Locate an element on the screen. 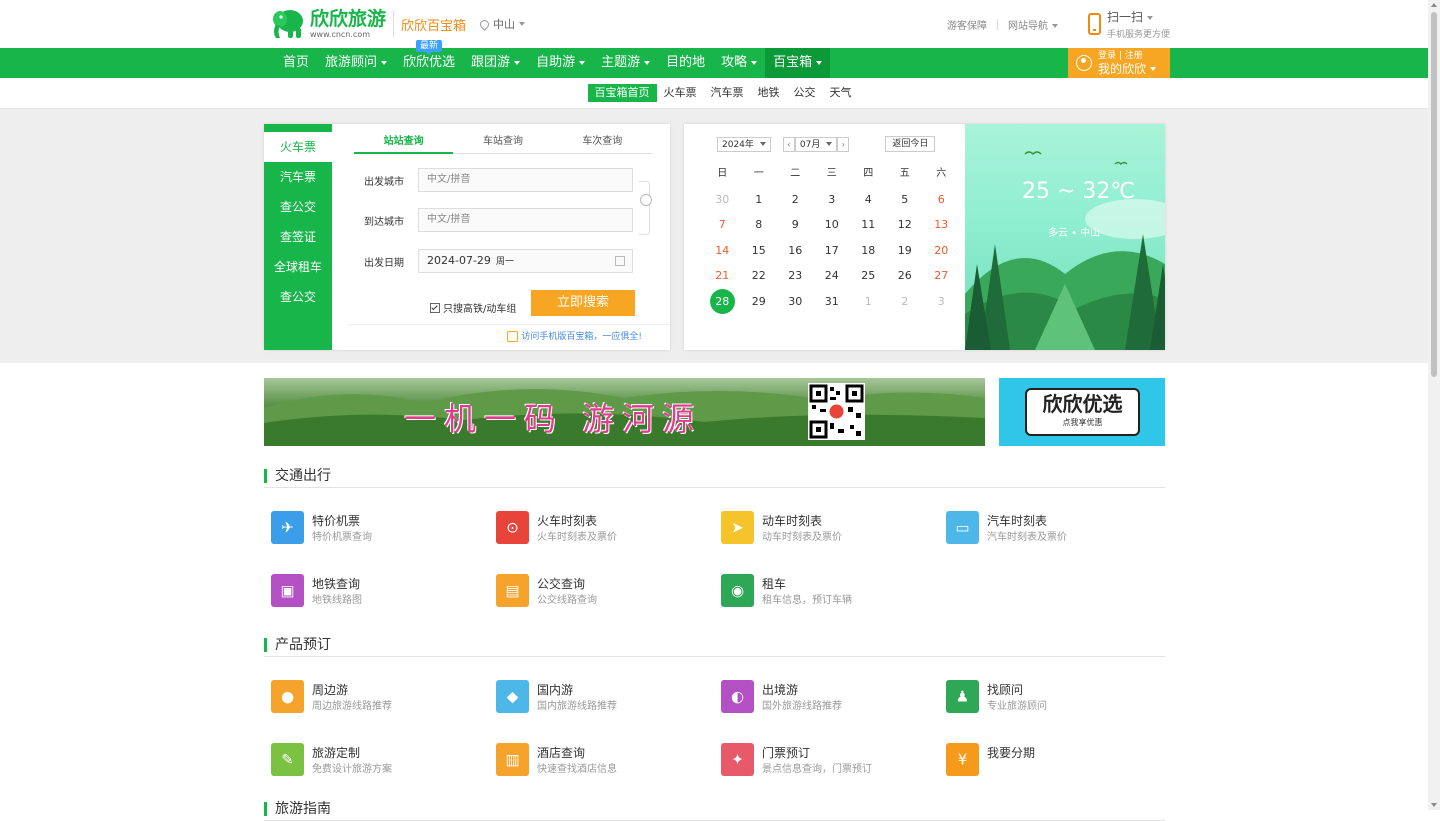 The height and width of the screenshot is (821, 1440). high-speed-only-checkbox: 只搜高铁/动车组 is located at coordinates (473, 307).